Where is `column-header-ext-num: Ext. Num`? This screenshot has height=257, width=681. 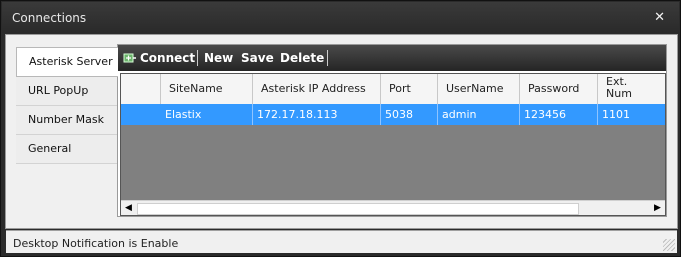
column-header-ext-num: Ext. Num is located at coordinates (631, 89).